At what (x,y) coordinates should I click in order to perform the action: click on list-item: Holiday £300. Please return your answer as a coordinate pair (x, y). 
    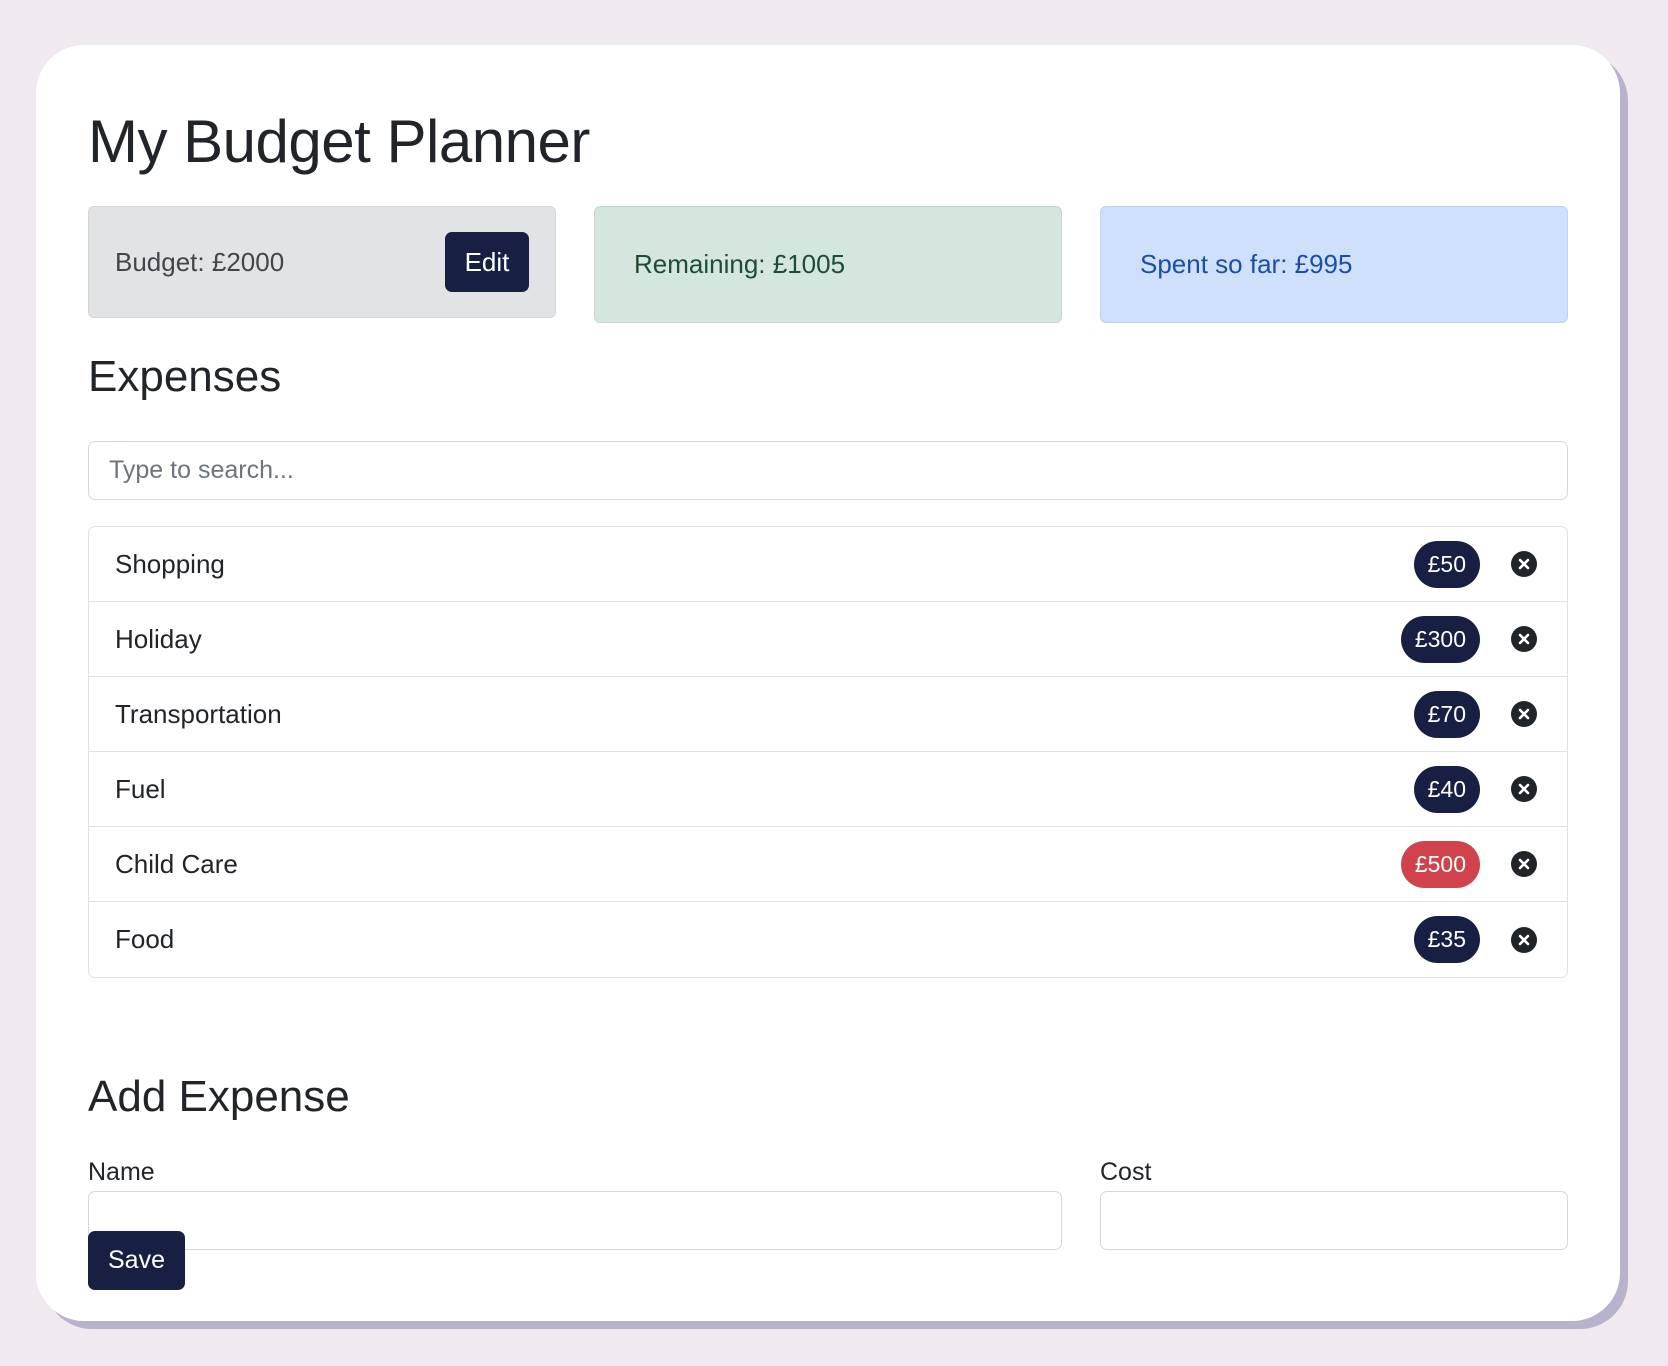
    Looking at the image, I should click on (828, 639).